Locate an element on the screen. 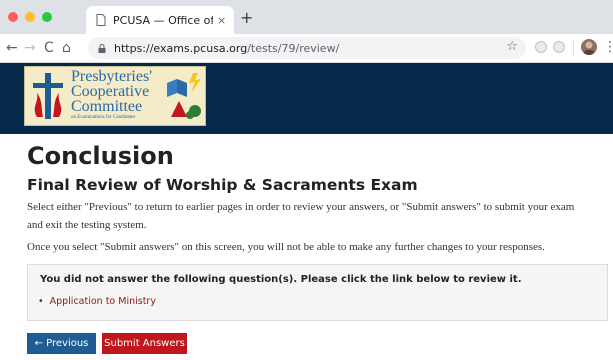  back-button: ← is located at coordinates (12, 48).